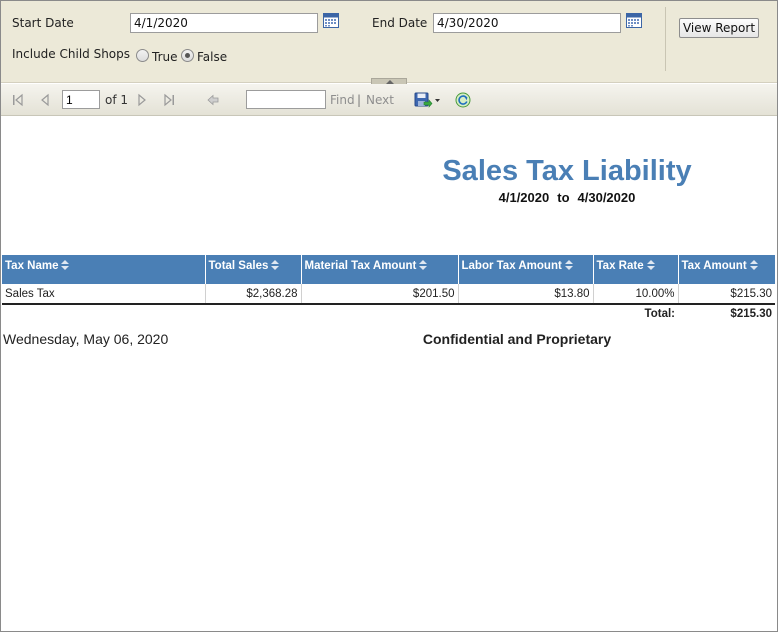  What do you see at coordinates (719, 28) in the screenshot?
I see `view-report-button: View Report` at bounding box center [719, 28].